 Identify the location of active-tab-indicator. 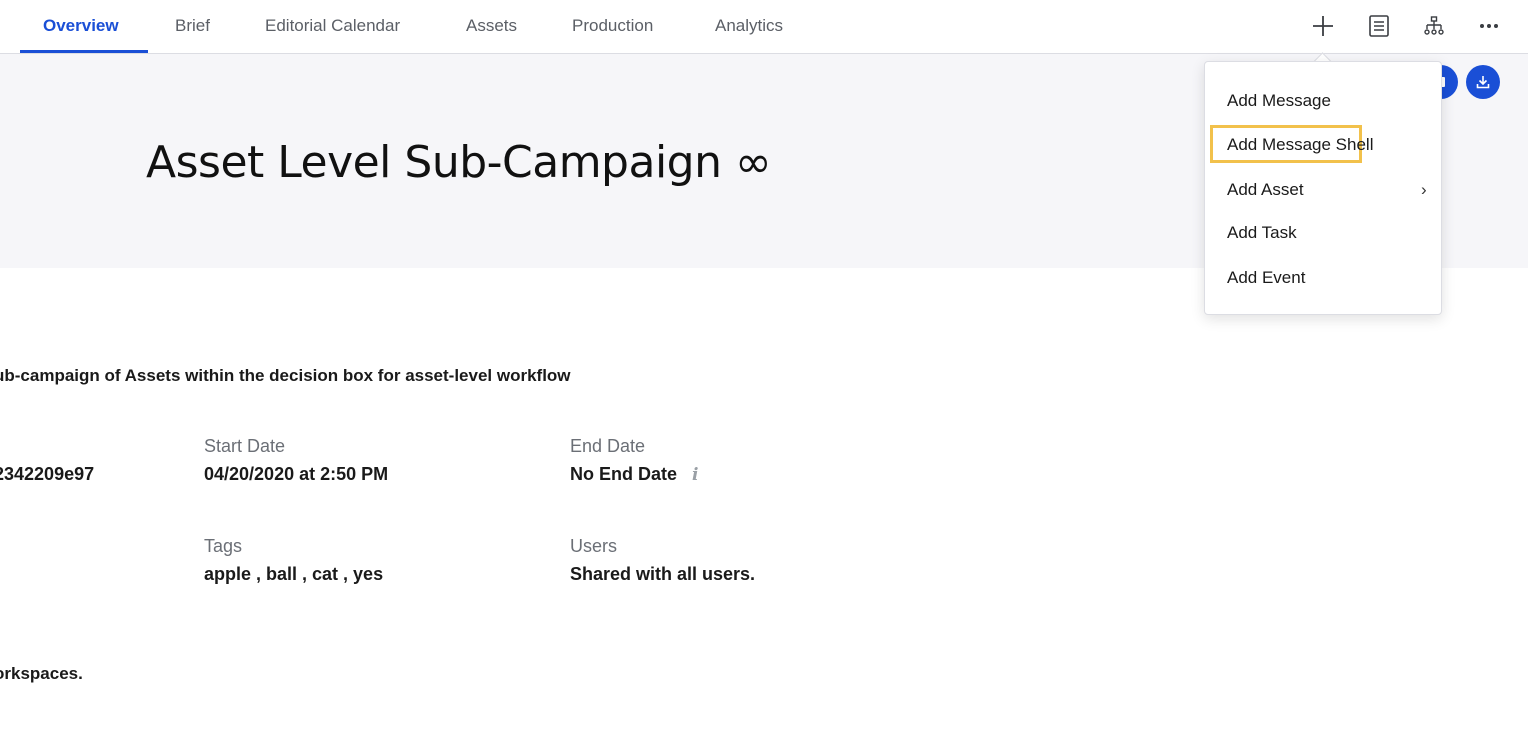
(84, 51).